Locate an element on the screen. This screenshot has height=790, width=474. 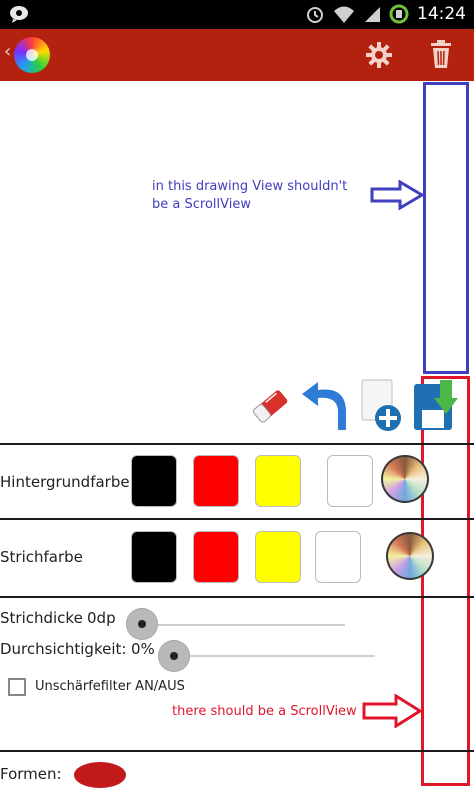
undo-icon is located at coordinates (326, 405).